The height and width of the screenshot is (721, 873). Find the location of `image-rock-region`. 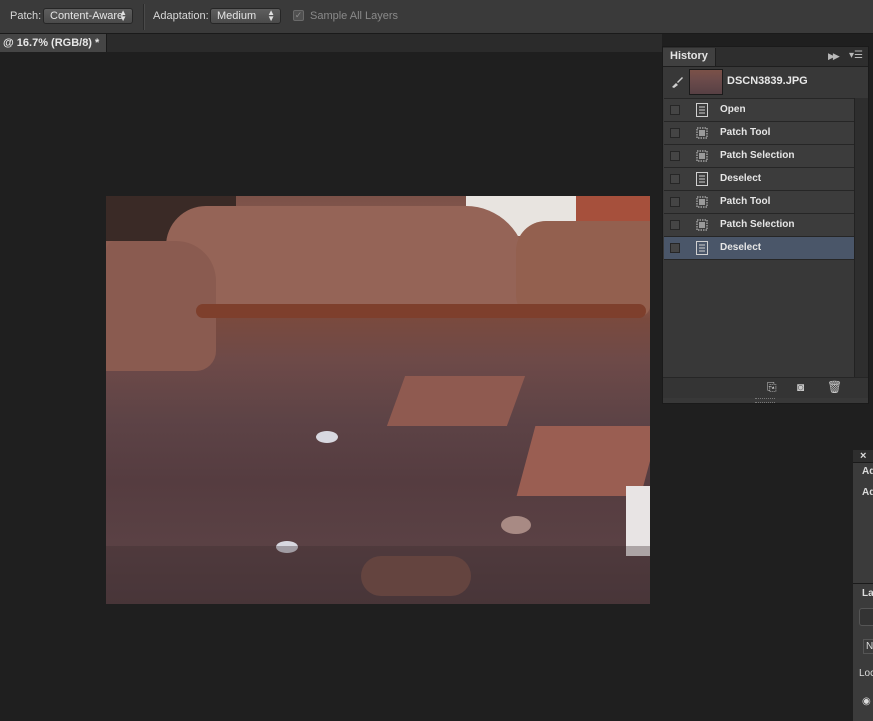

image-rock-region is located at coordinates (613, 210).